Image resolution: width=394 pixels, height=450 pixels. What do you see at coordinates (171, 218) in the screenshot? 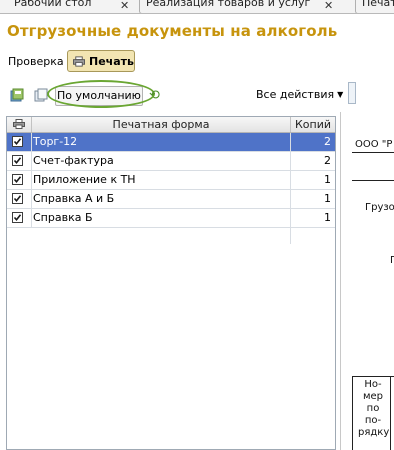
I see `table-row: Справка Б 1` at bounding box center [171, 218].